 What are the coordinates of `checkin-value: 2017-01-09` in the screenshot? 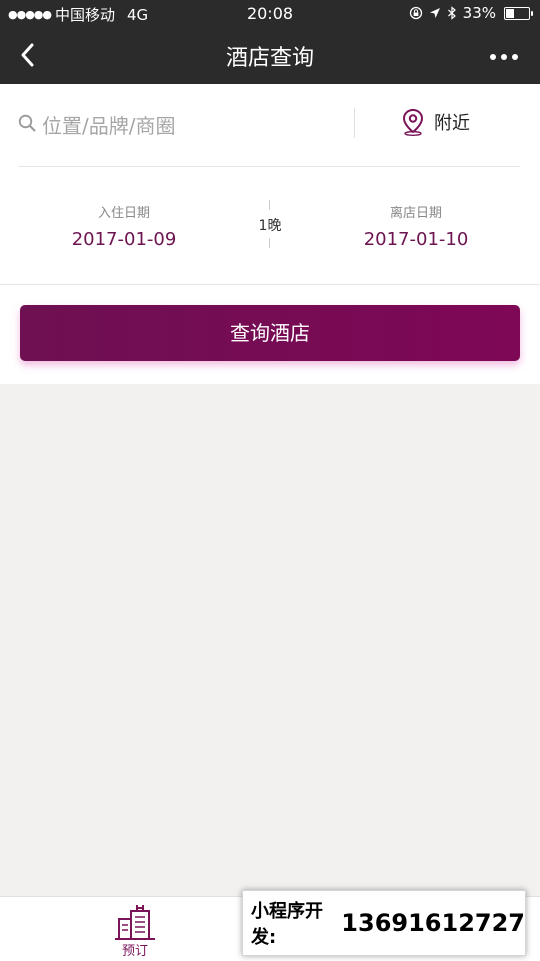 It's located at (124, 239).